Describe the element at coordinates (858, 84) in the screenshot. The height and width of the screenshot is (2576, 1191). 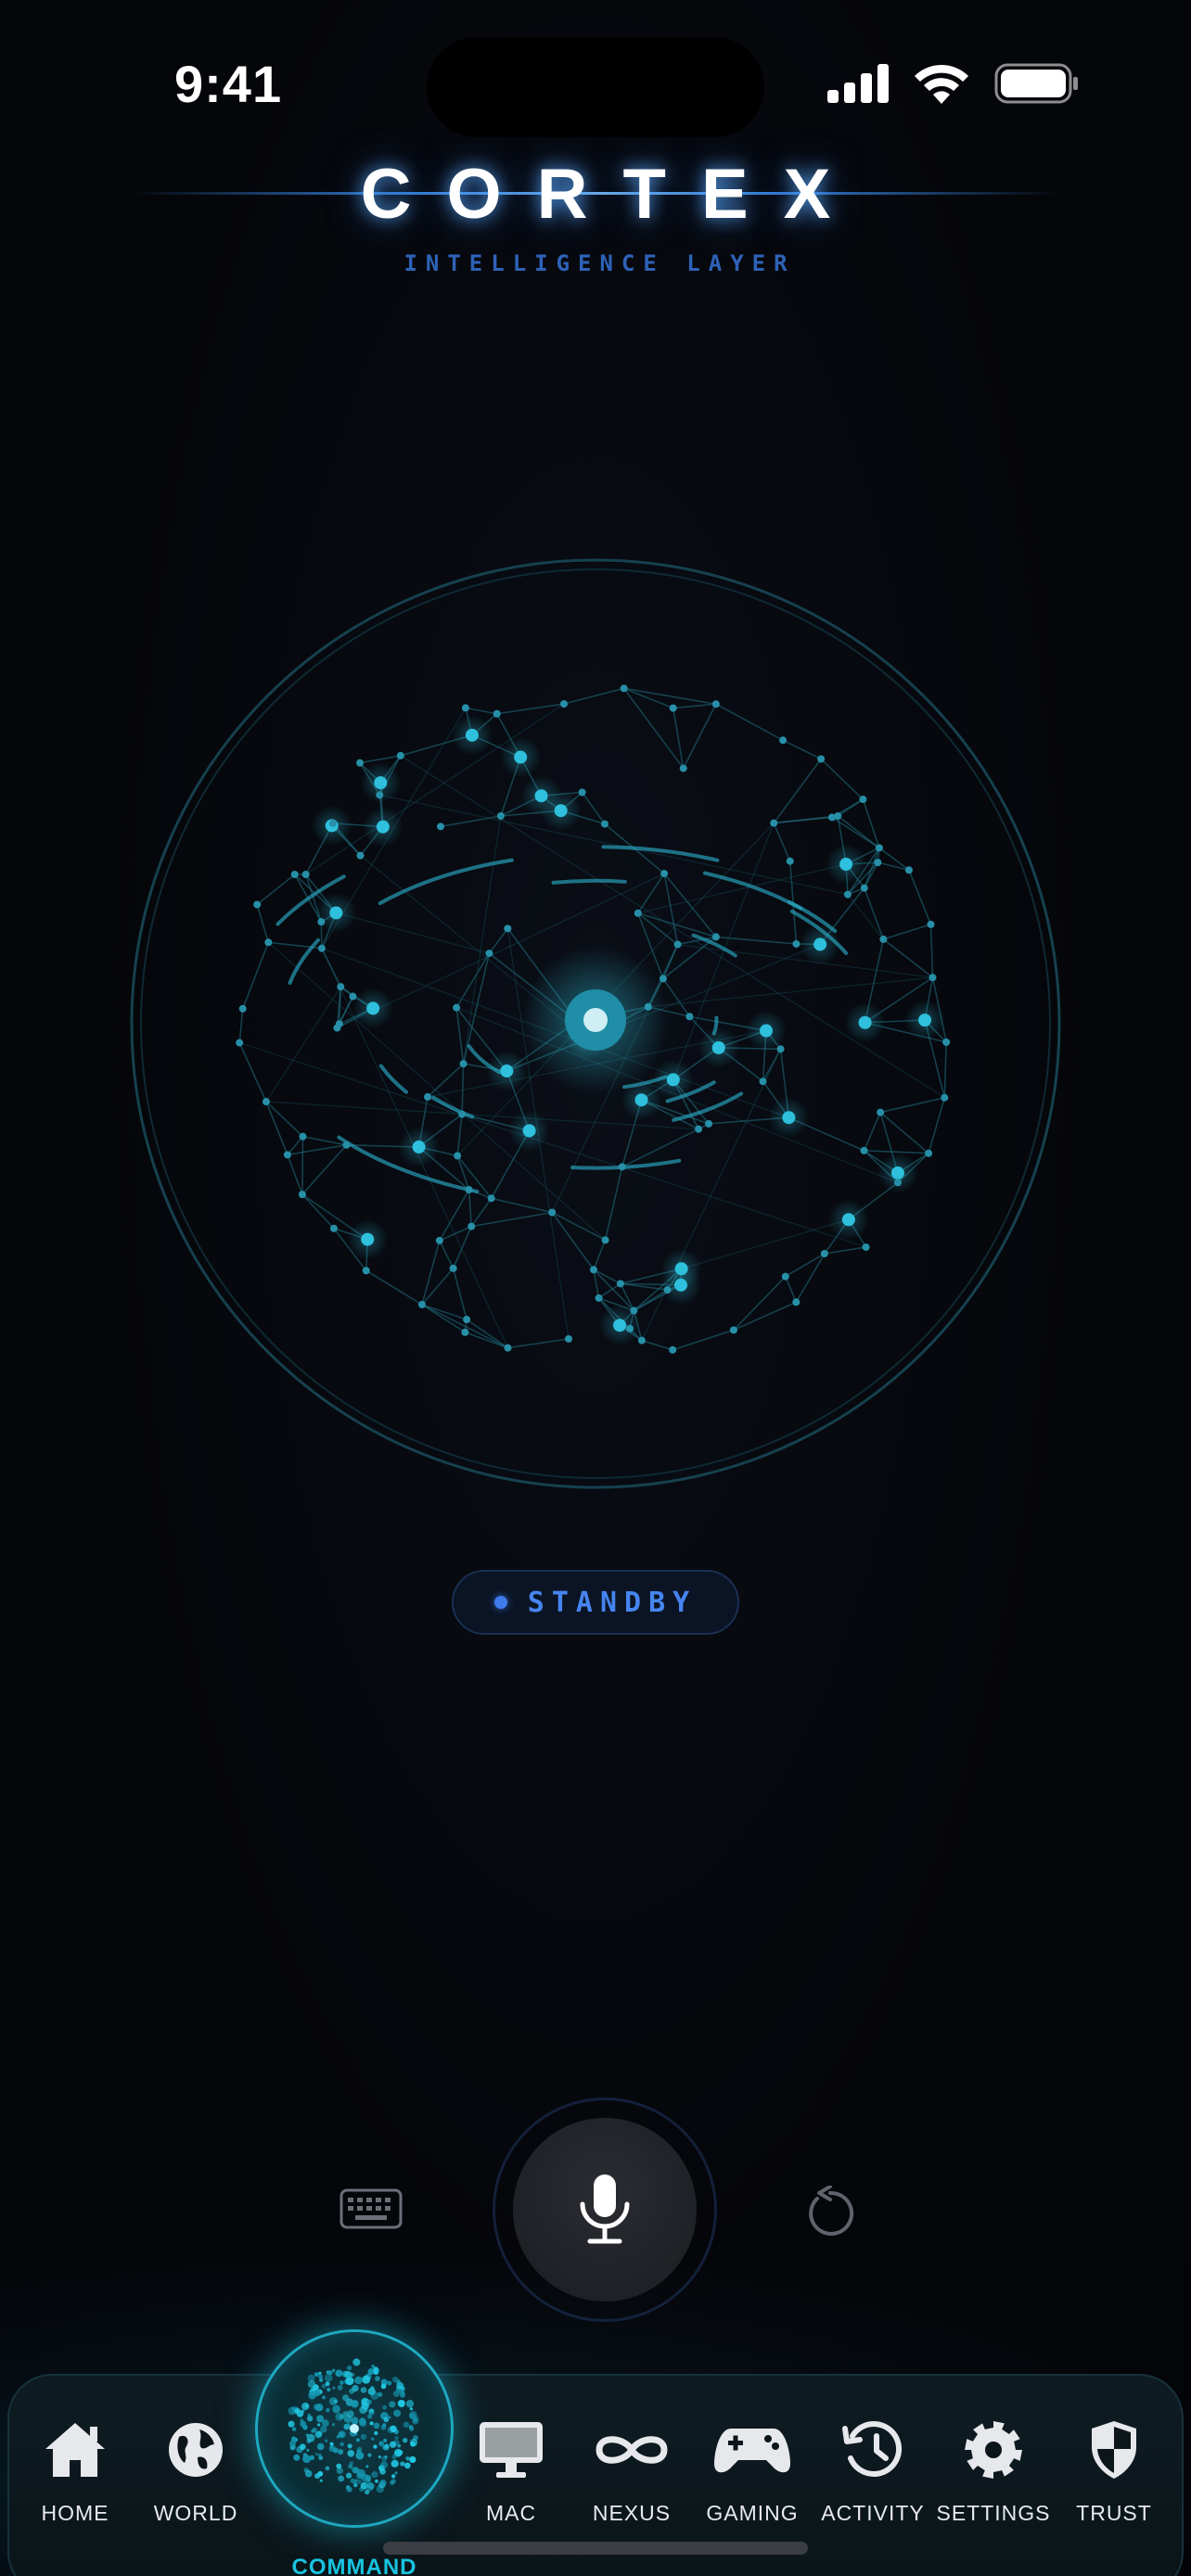
I see `signal-icon` at that location.